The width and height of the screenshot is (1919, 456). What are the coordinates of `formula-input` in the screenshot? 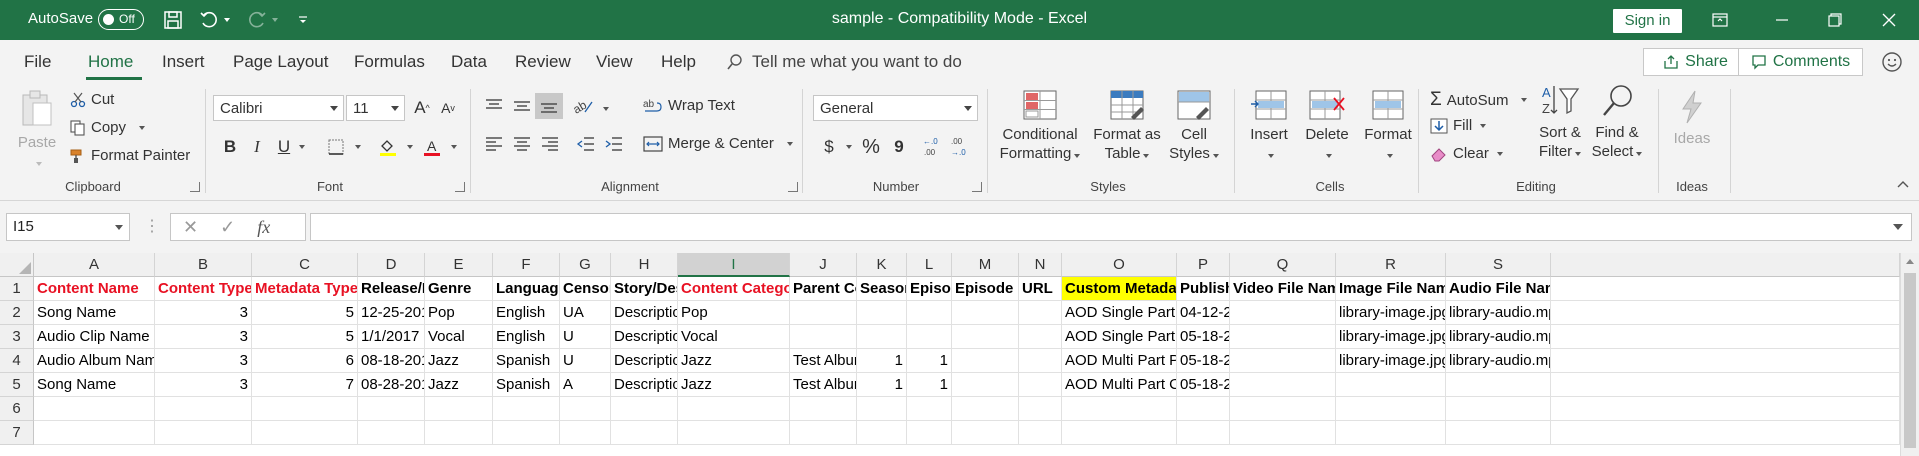 It's located at (1111, 227).